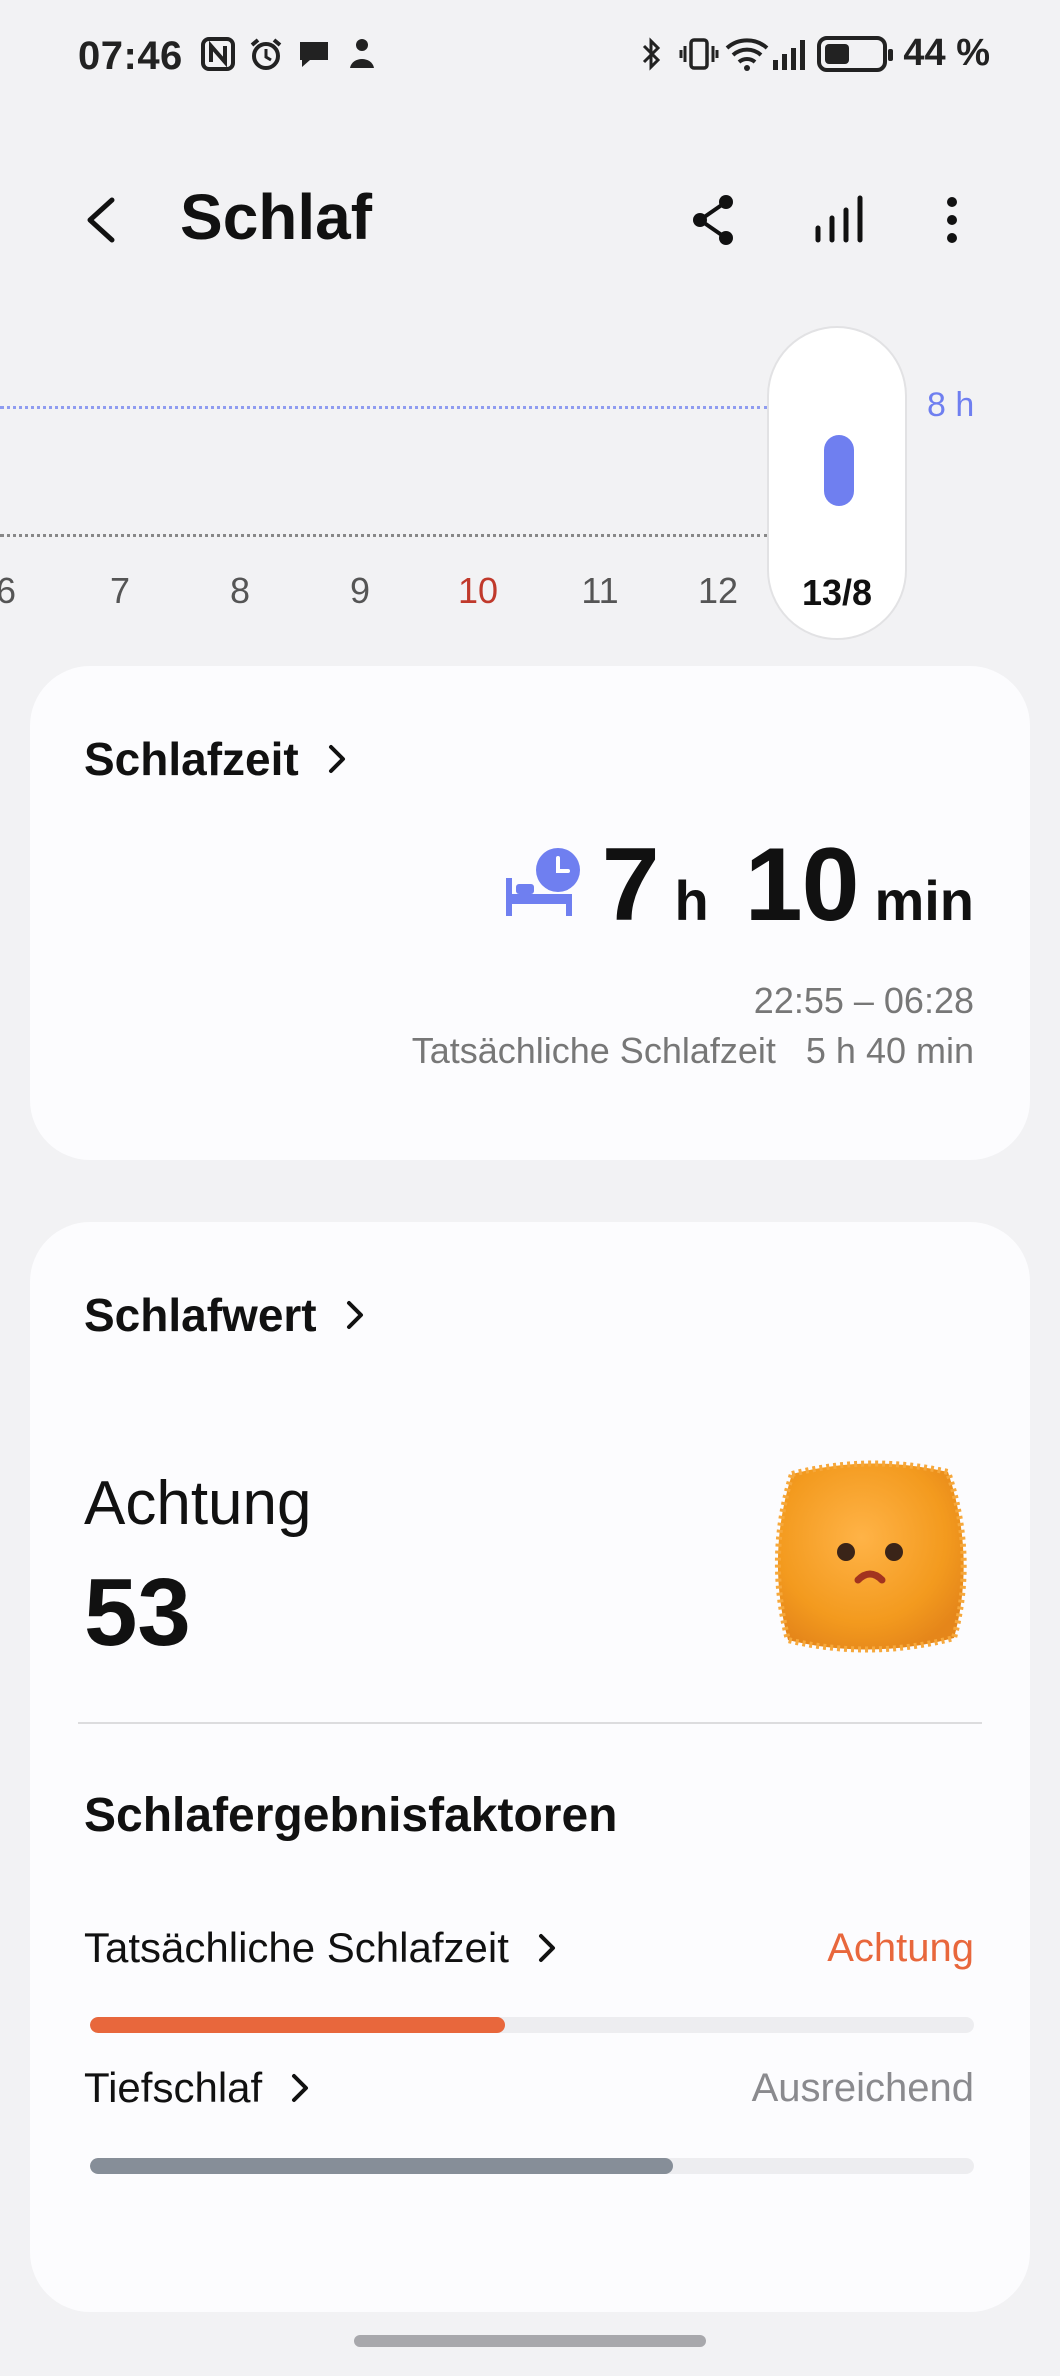 The height and width of the screenshot is (2376, 1060). I want to click on sleep-timeline: 8 h 6 7 8 9 10 11 12 13/8, so click(530, 485).